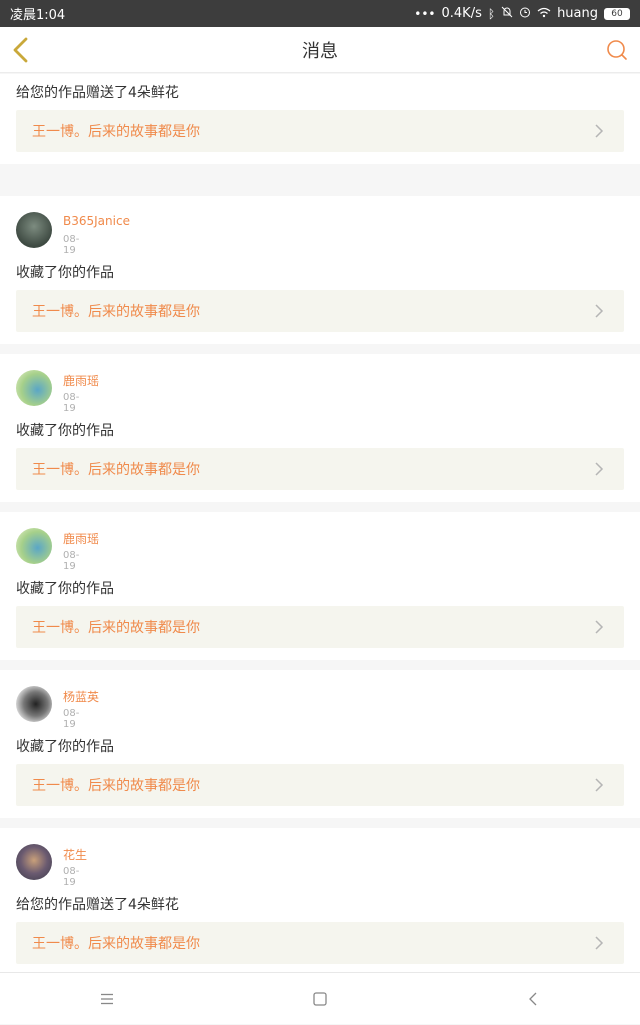  Describe the element at coordinates (37, 13) in the screenshot. I see `status-time: 凌晨1:04` at that location.